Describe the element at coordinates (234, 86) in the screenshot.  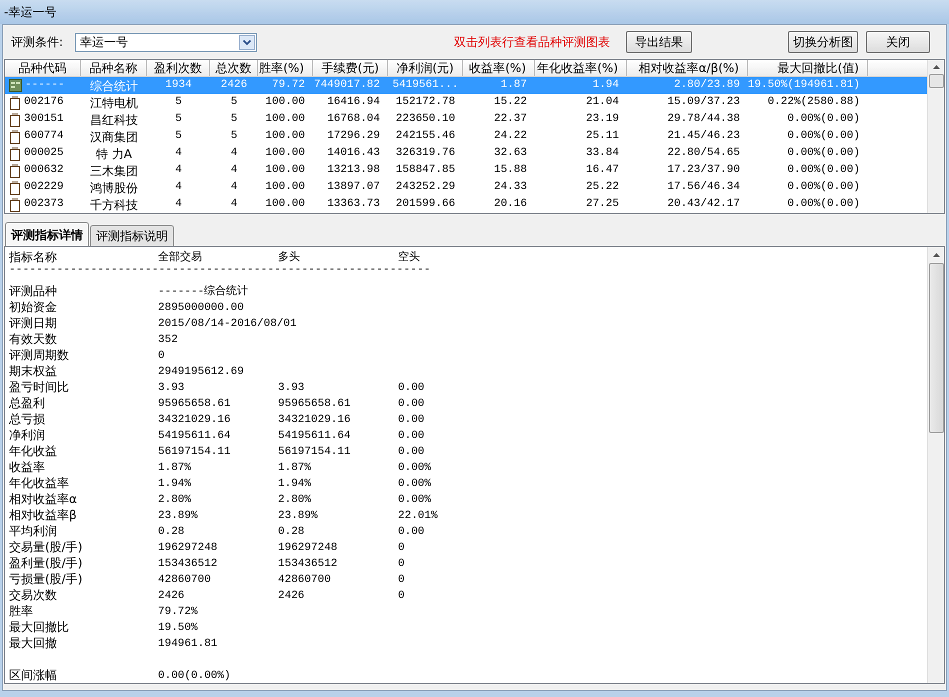
I see `table-cell-text: 2426` at that location.